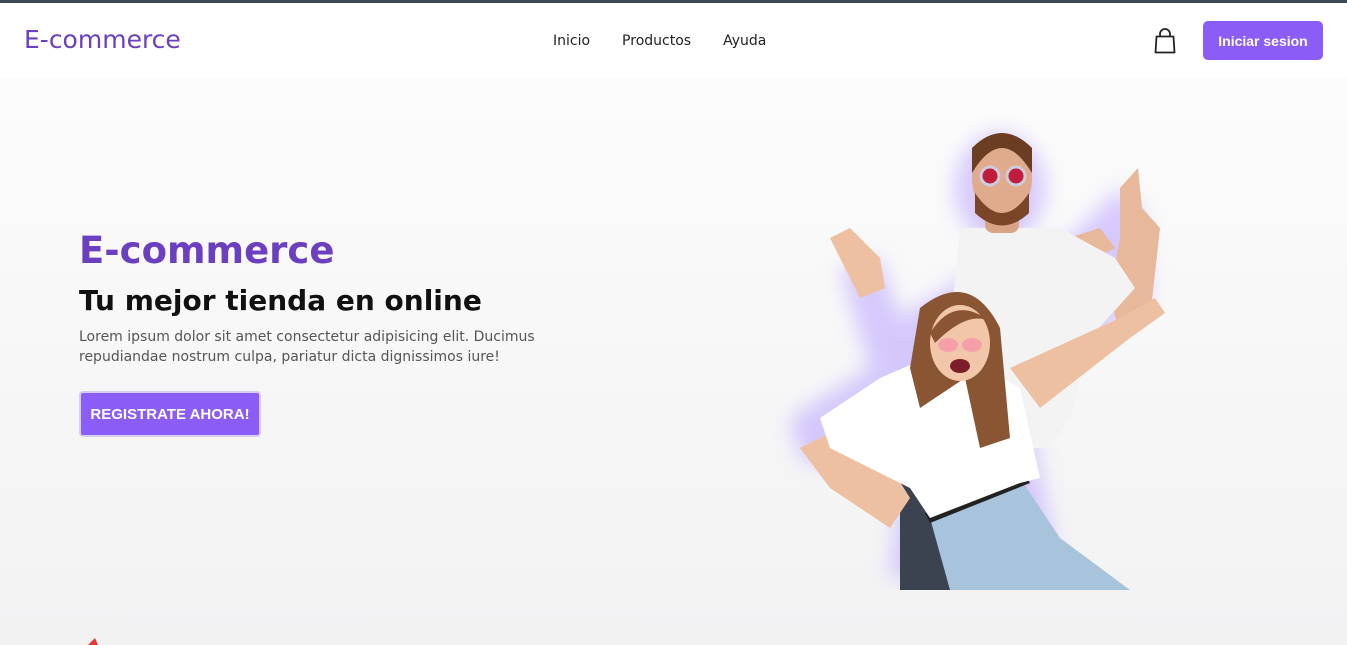  I want to click on main-nav: Inicio Productos Ayuda, so click(659, 41).